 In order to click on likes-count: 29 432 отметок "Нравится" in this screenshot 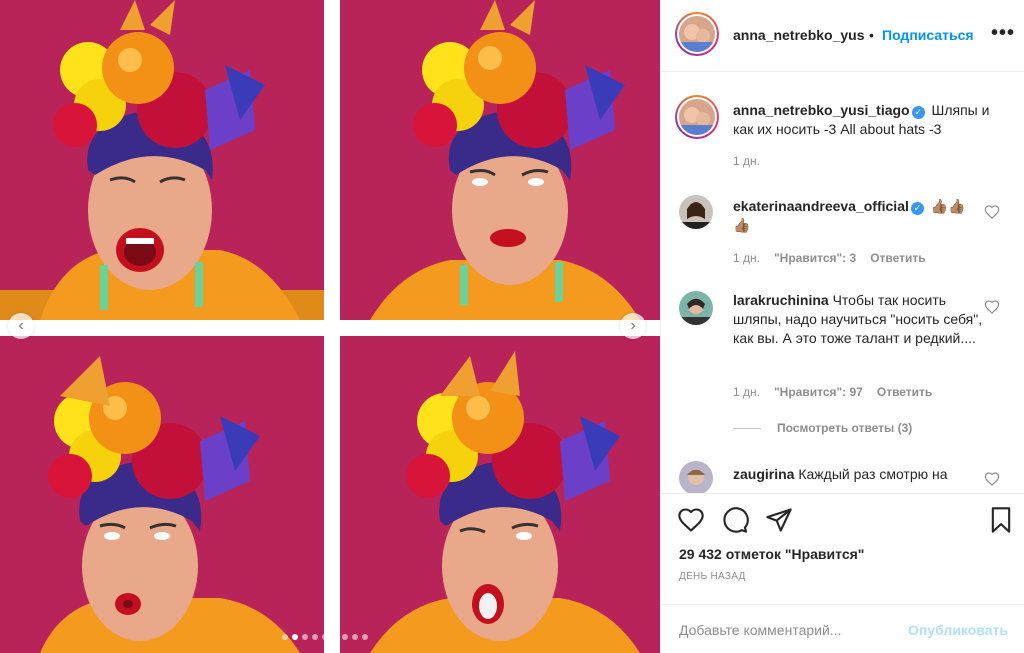, I will do `click(771, 554)`.